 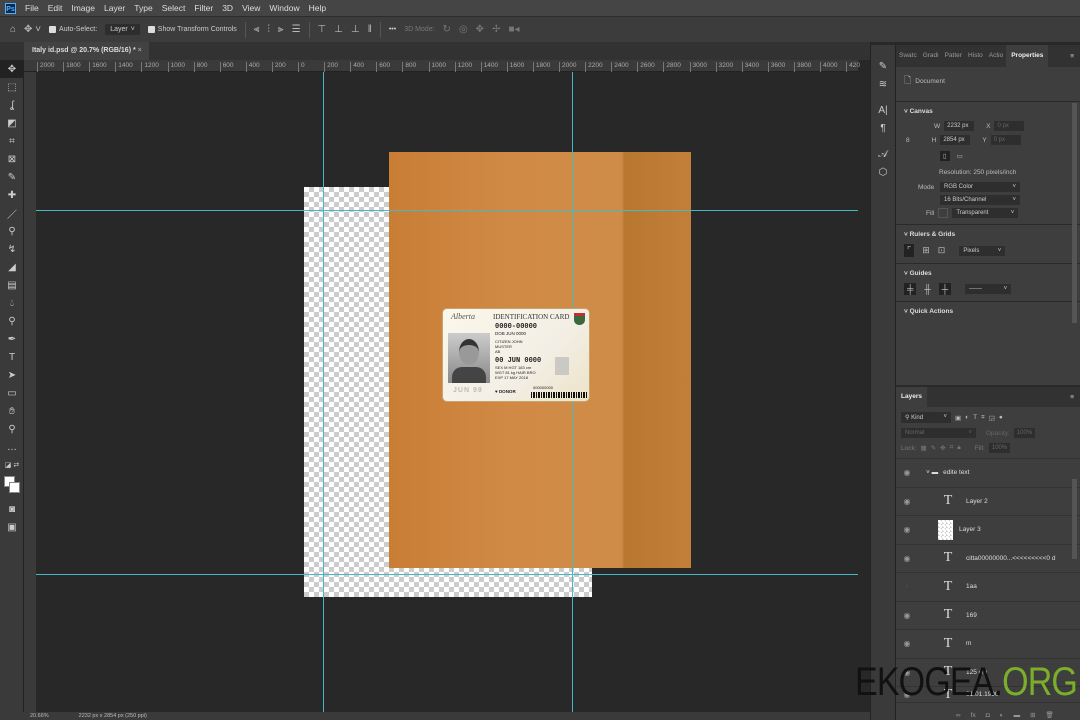 I want to click on hand-tool-icon: ✋︎, so click(x=12, y=411).